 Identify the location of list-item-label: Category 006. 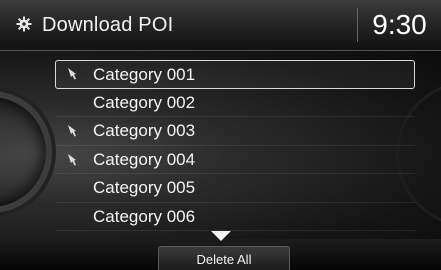
(144, 216).